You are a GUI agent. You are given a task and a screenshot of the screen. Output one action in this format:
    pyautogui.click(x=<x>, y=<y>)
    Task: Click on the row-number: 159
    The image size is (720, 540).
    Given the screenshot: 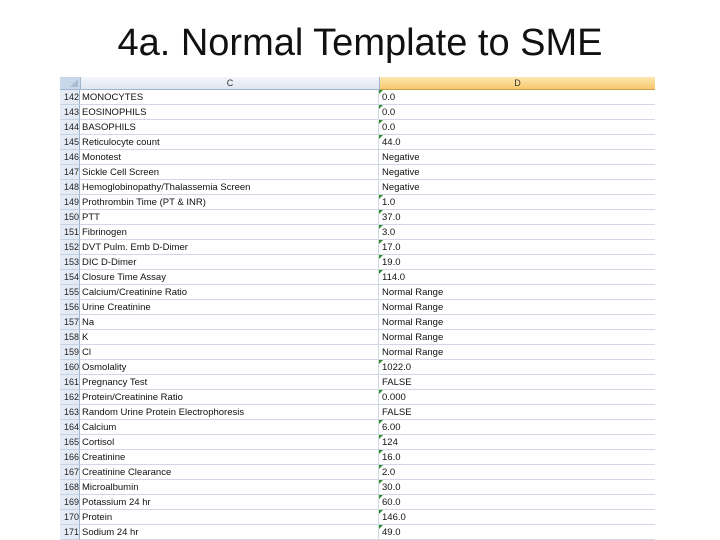 What is the action you would take?
    pyautogui.click(x=70, y=352)
    